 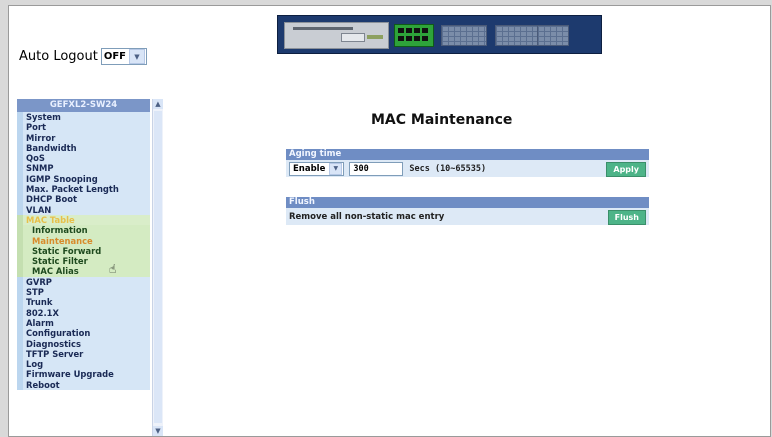 What do you see at coordinates (439, 34) in the screenshot?
I see `switch-device-image` at bounding box center [439, 34].